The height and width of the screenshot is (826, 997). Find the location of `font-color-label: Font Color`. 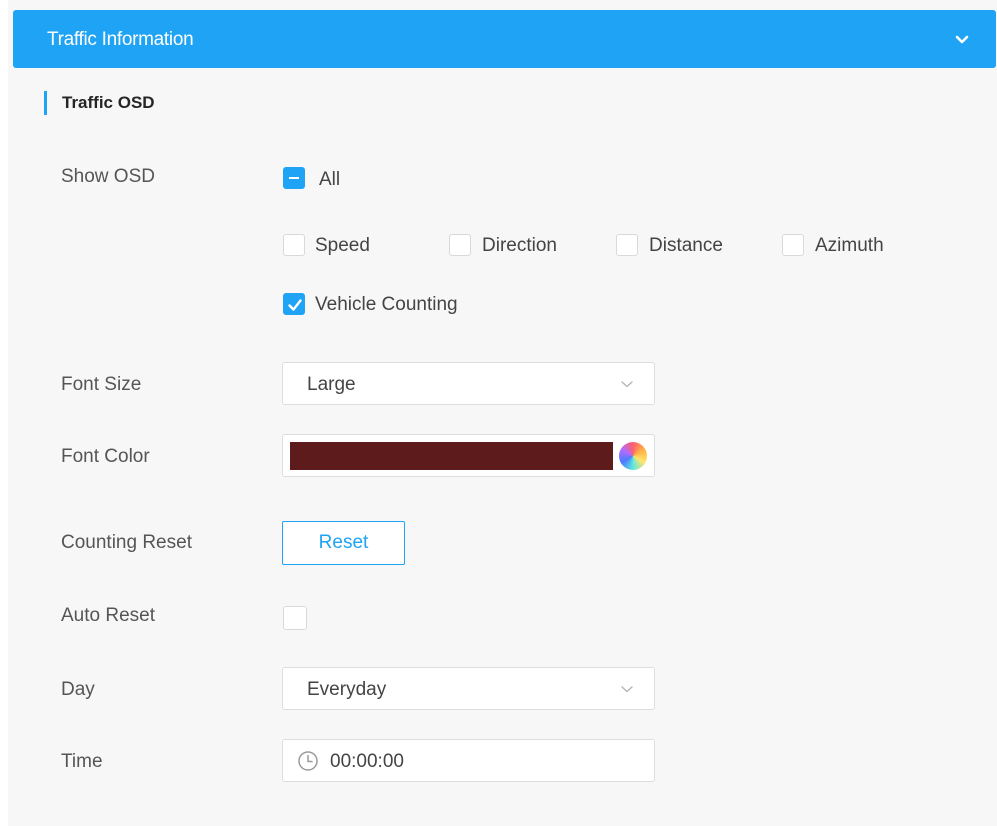

font-color-label: Font Color is located at coordinates (105, 456).